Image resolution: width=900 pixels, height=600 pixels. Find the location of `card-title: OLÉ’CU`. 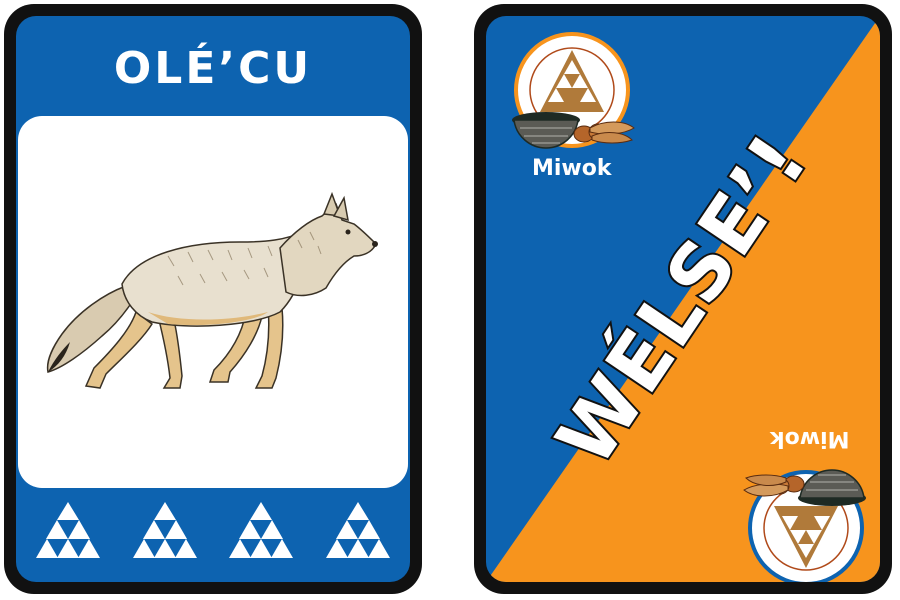

card-title: OLÉ’CU is located at coordinates (213, 68).